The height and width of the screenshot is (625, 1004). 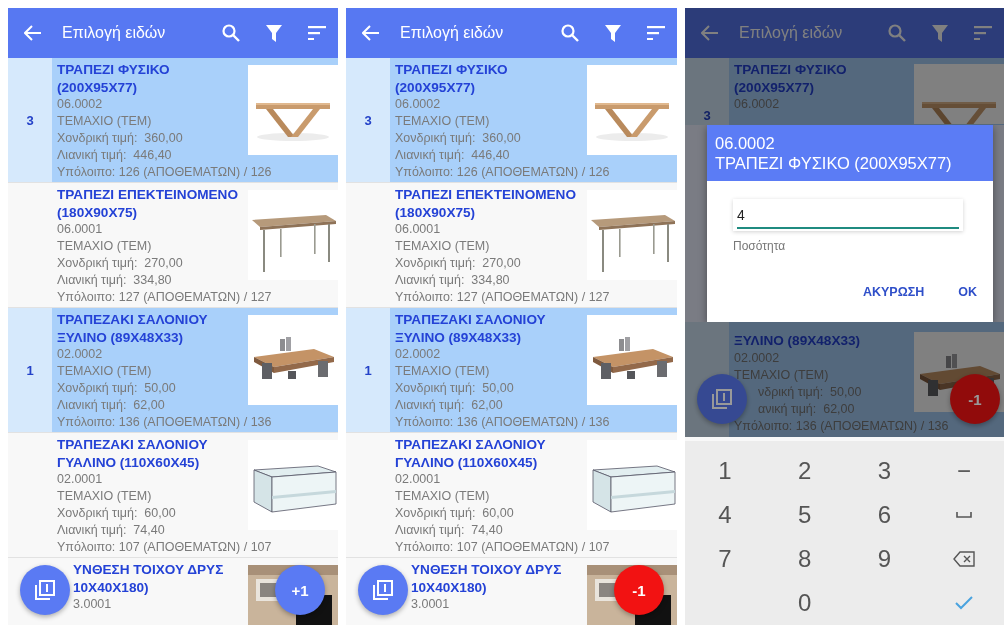 I want to click on quantity-field: 4, so click(x=848, y=215).